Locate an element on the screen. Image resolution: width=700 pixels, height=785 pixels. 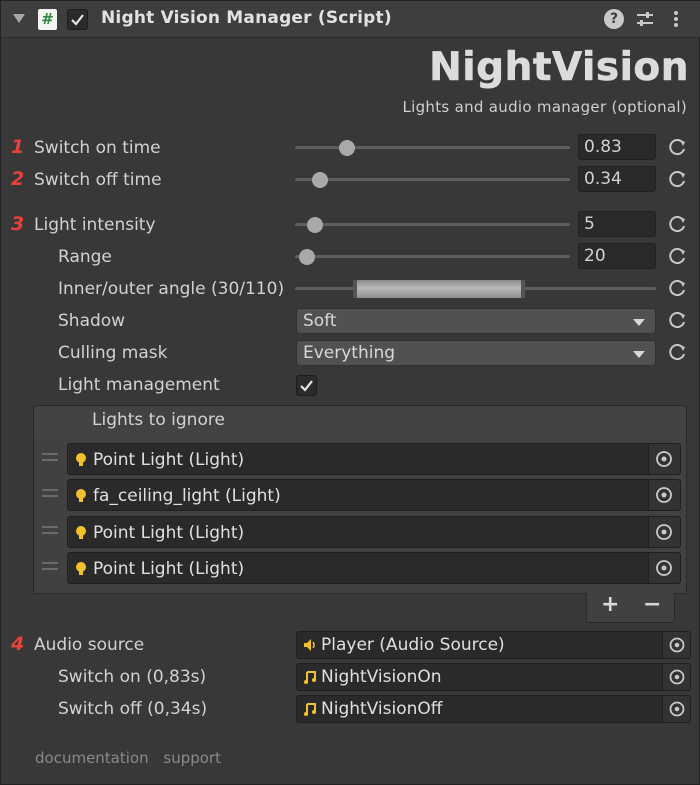
shadow-dropdown: Soft is located at coordinates (476, 321).